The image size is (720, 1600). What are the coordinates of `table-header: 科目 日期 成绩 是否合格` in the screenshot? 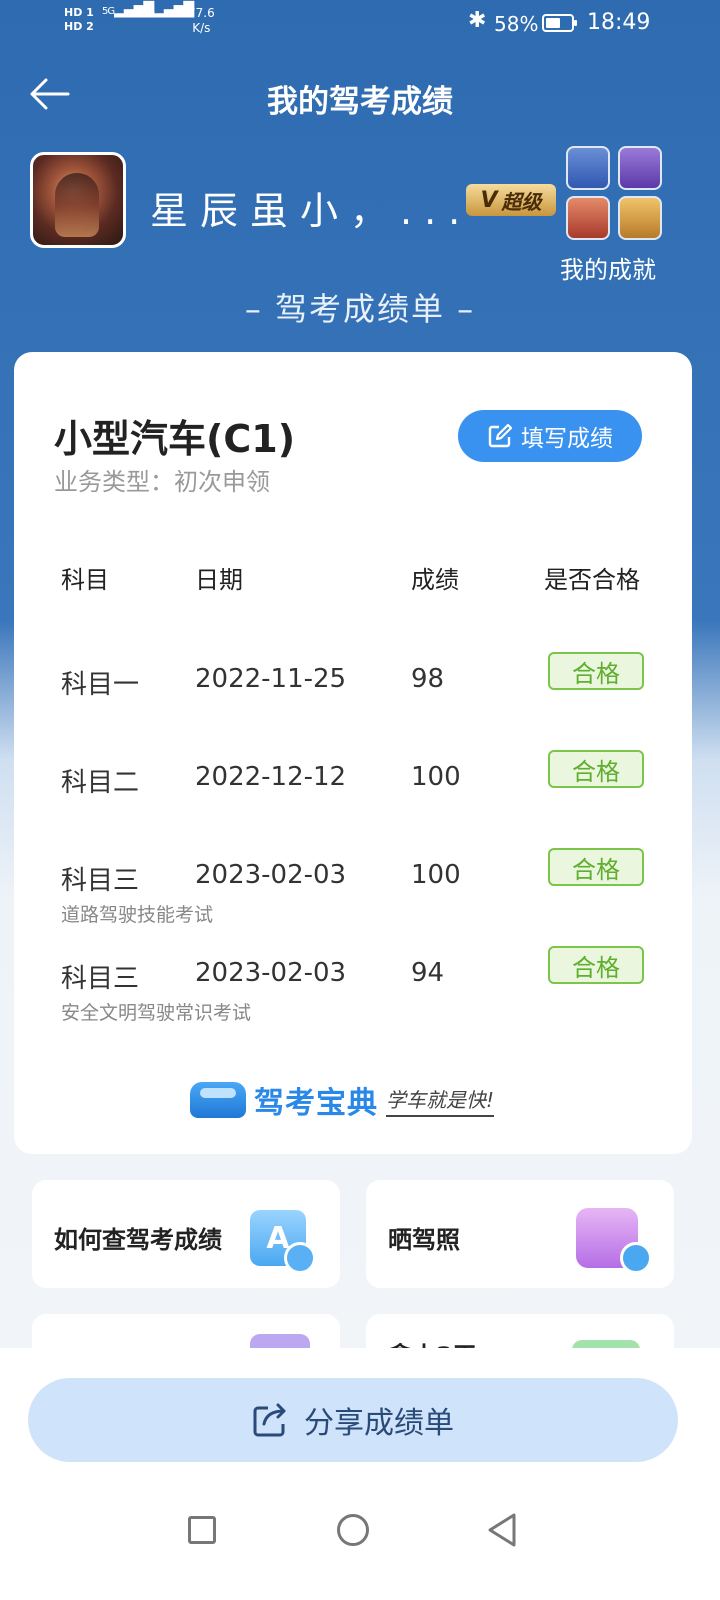 It's located at (353, 577).